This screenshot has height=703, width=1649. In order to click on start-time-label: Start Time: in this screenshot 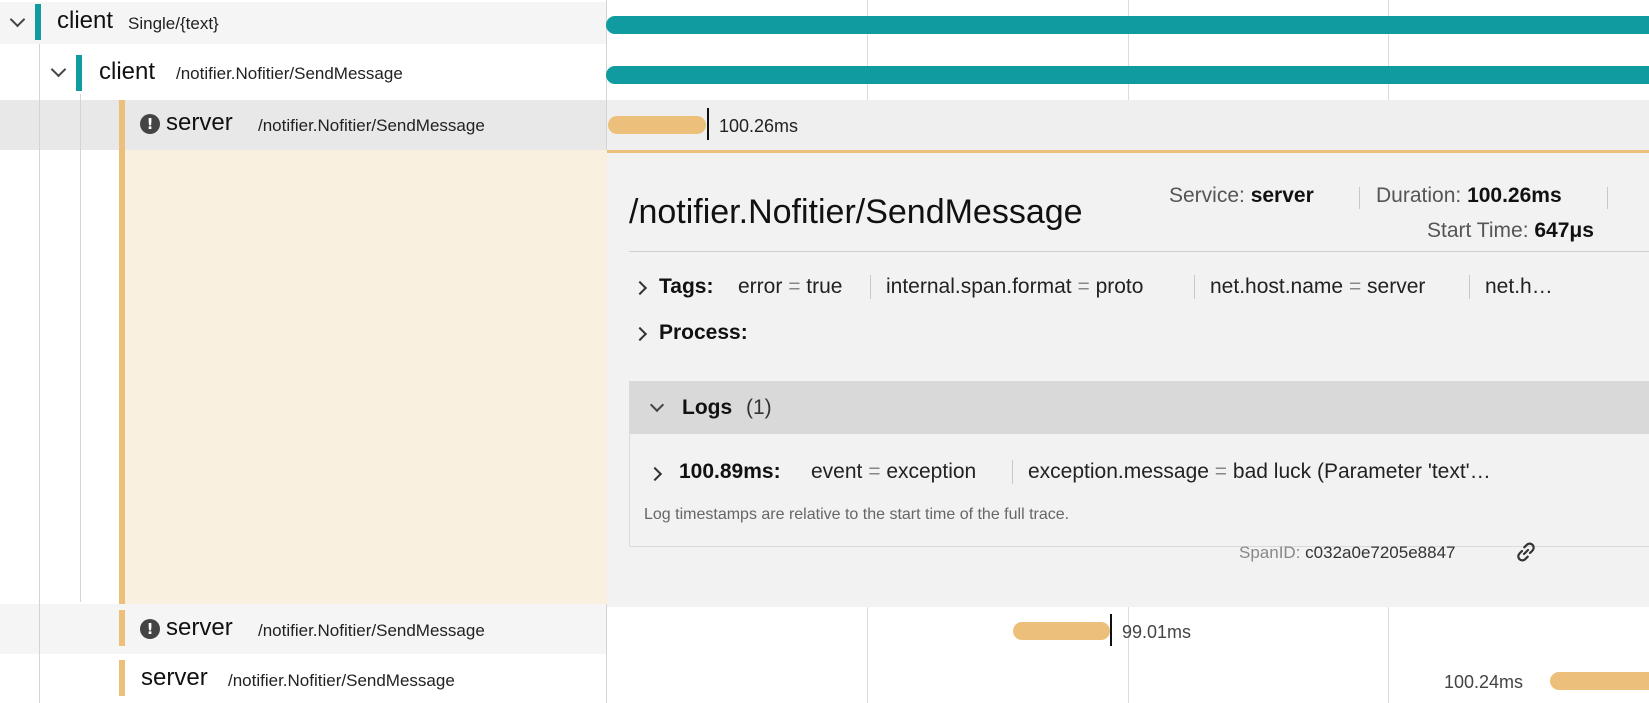, I will do `click(1478, 230)`.